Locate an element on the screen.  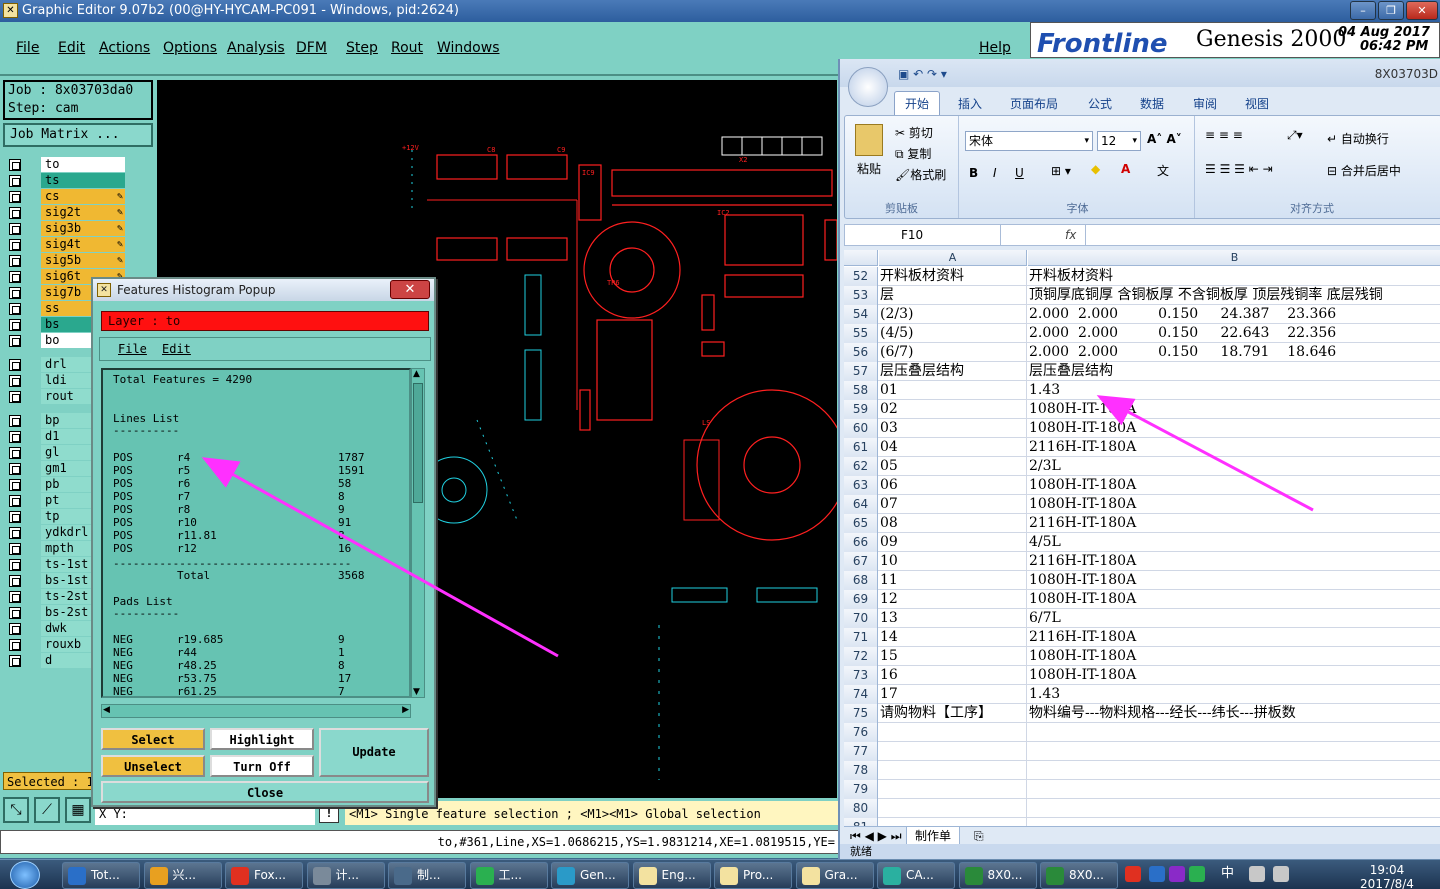
windows-logo-icon is located at coordinates (25, 875).